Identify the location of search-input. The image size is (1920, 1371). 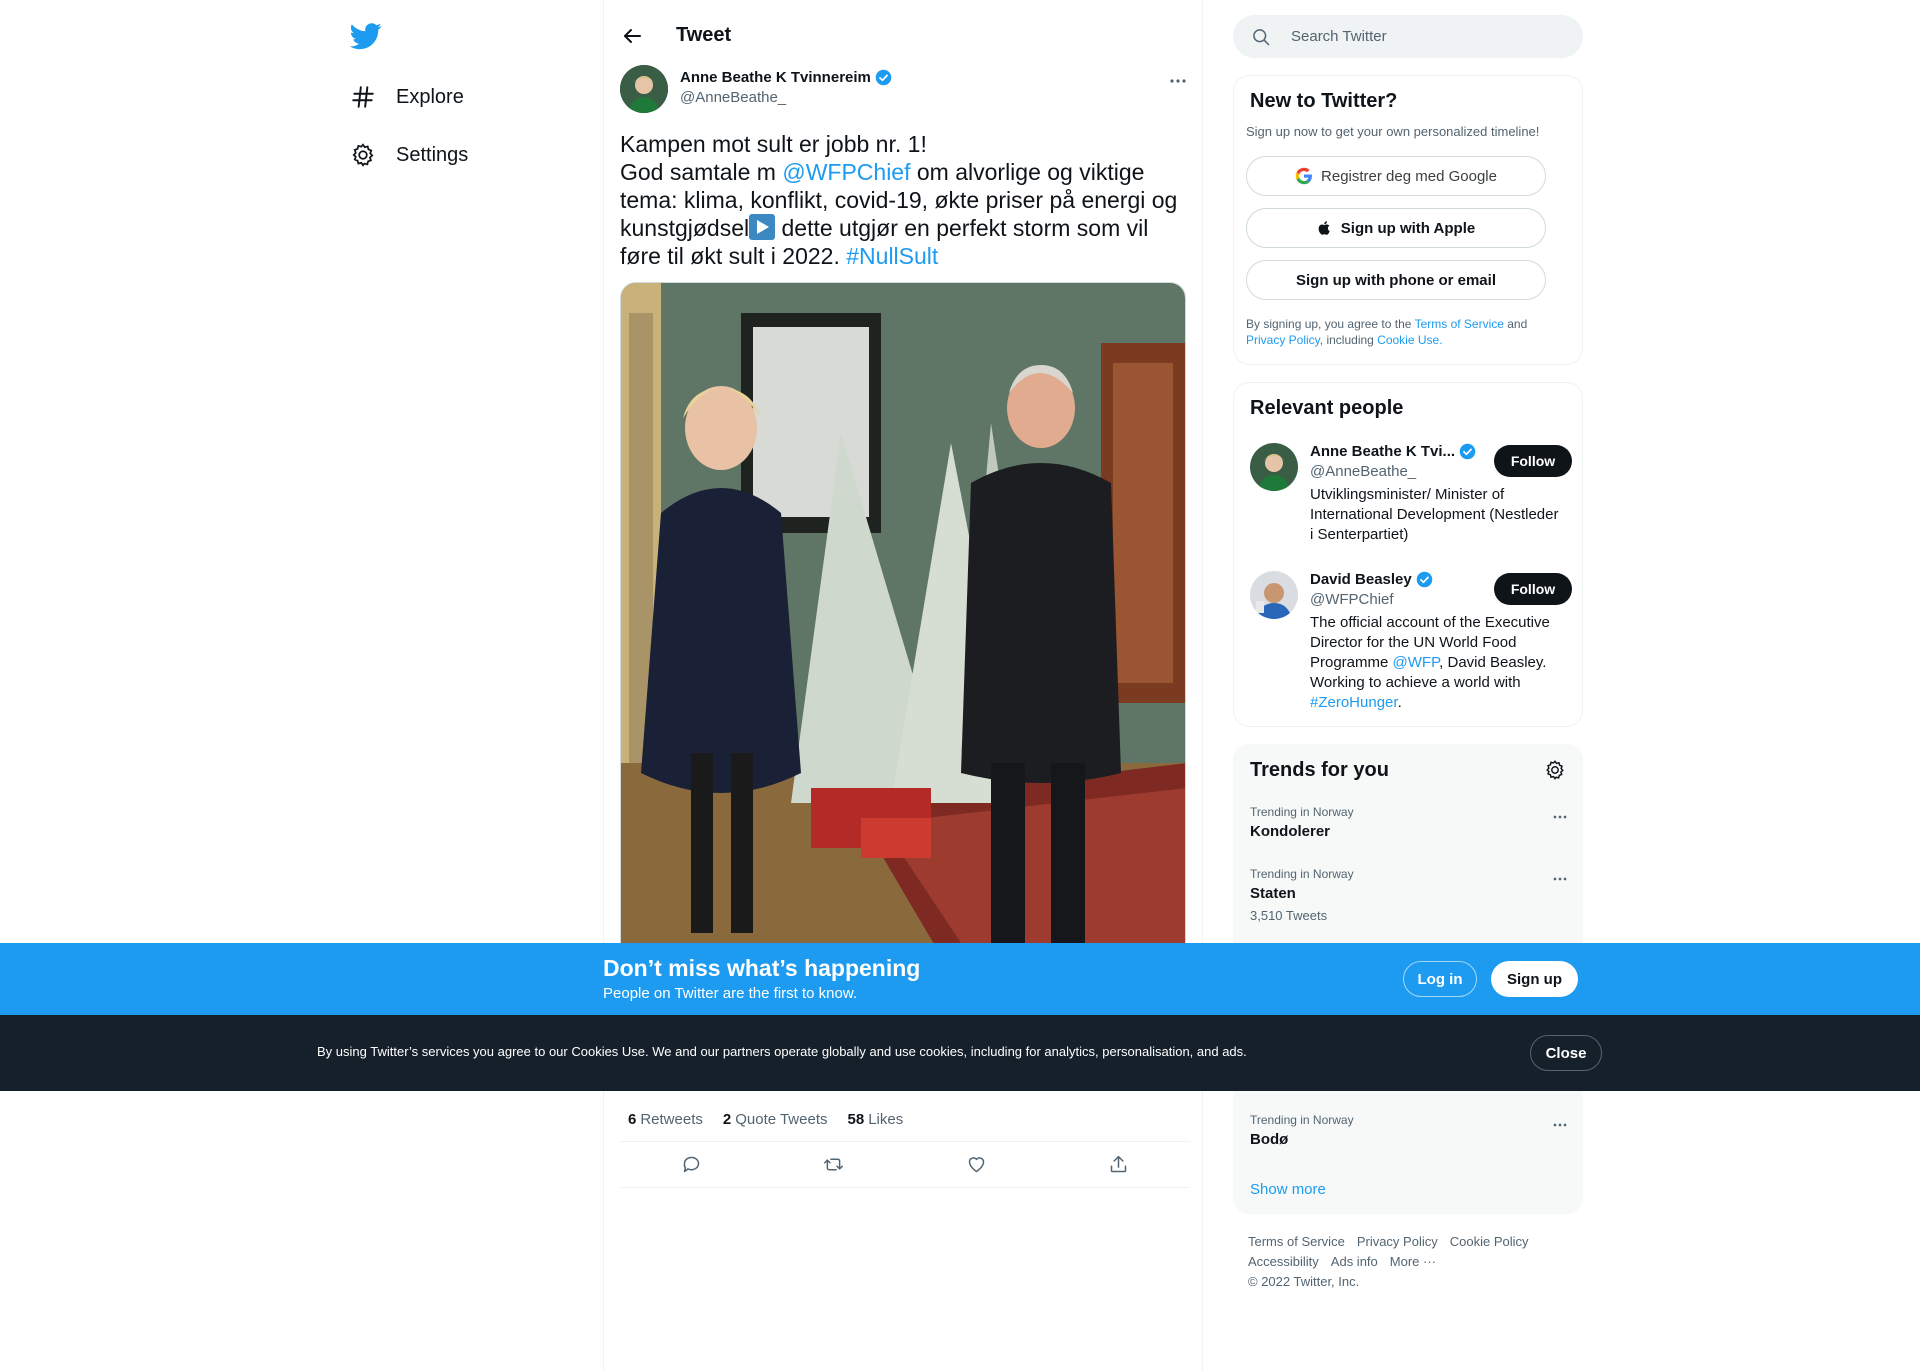
(1421, 36).